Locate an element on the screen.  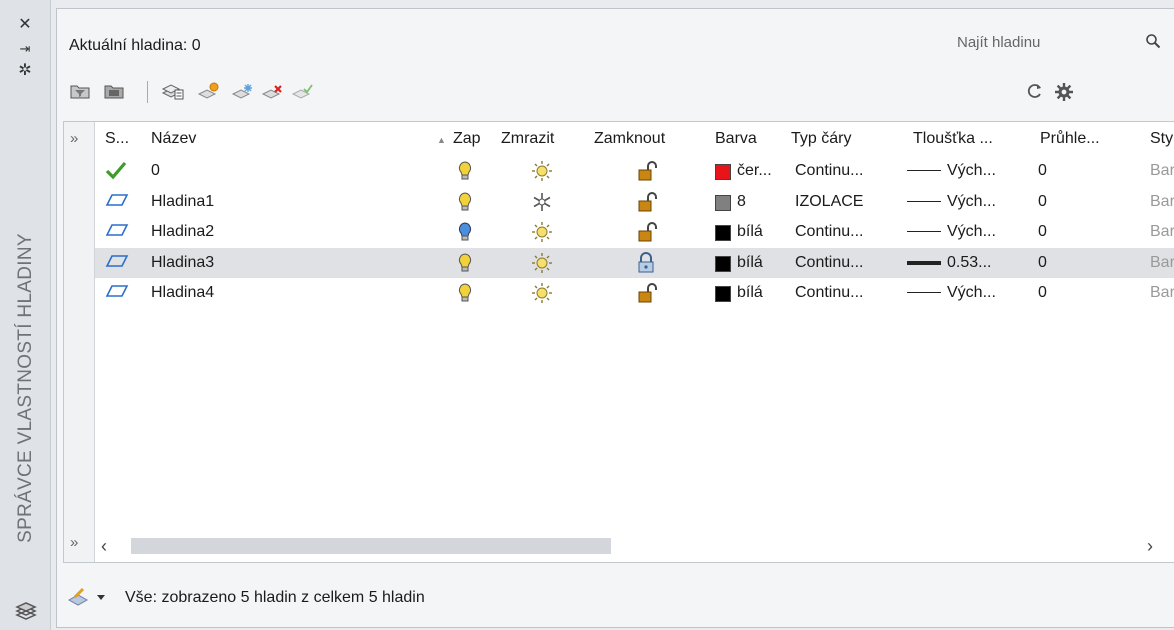
layer-row: Hladina1 8 IZOLACE Vých... 0 Barv is located at coordinates (634, 202).